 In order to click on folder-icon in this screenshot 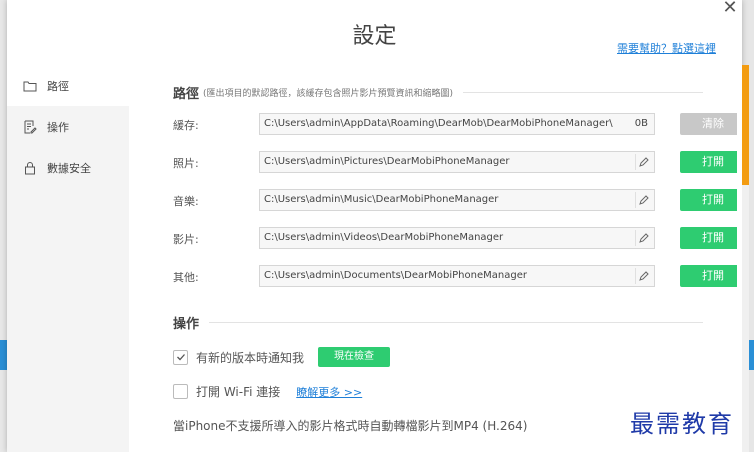, I will do `click(30, 86)`.